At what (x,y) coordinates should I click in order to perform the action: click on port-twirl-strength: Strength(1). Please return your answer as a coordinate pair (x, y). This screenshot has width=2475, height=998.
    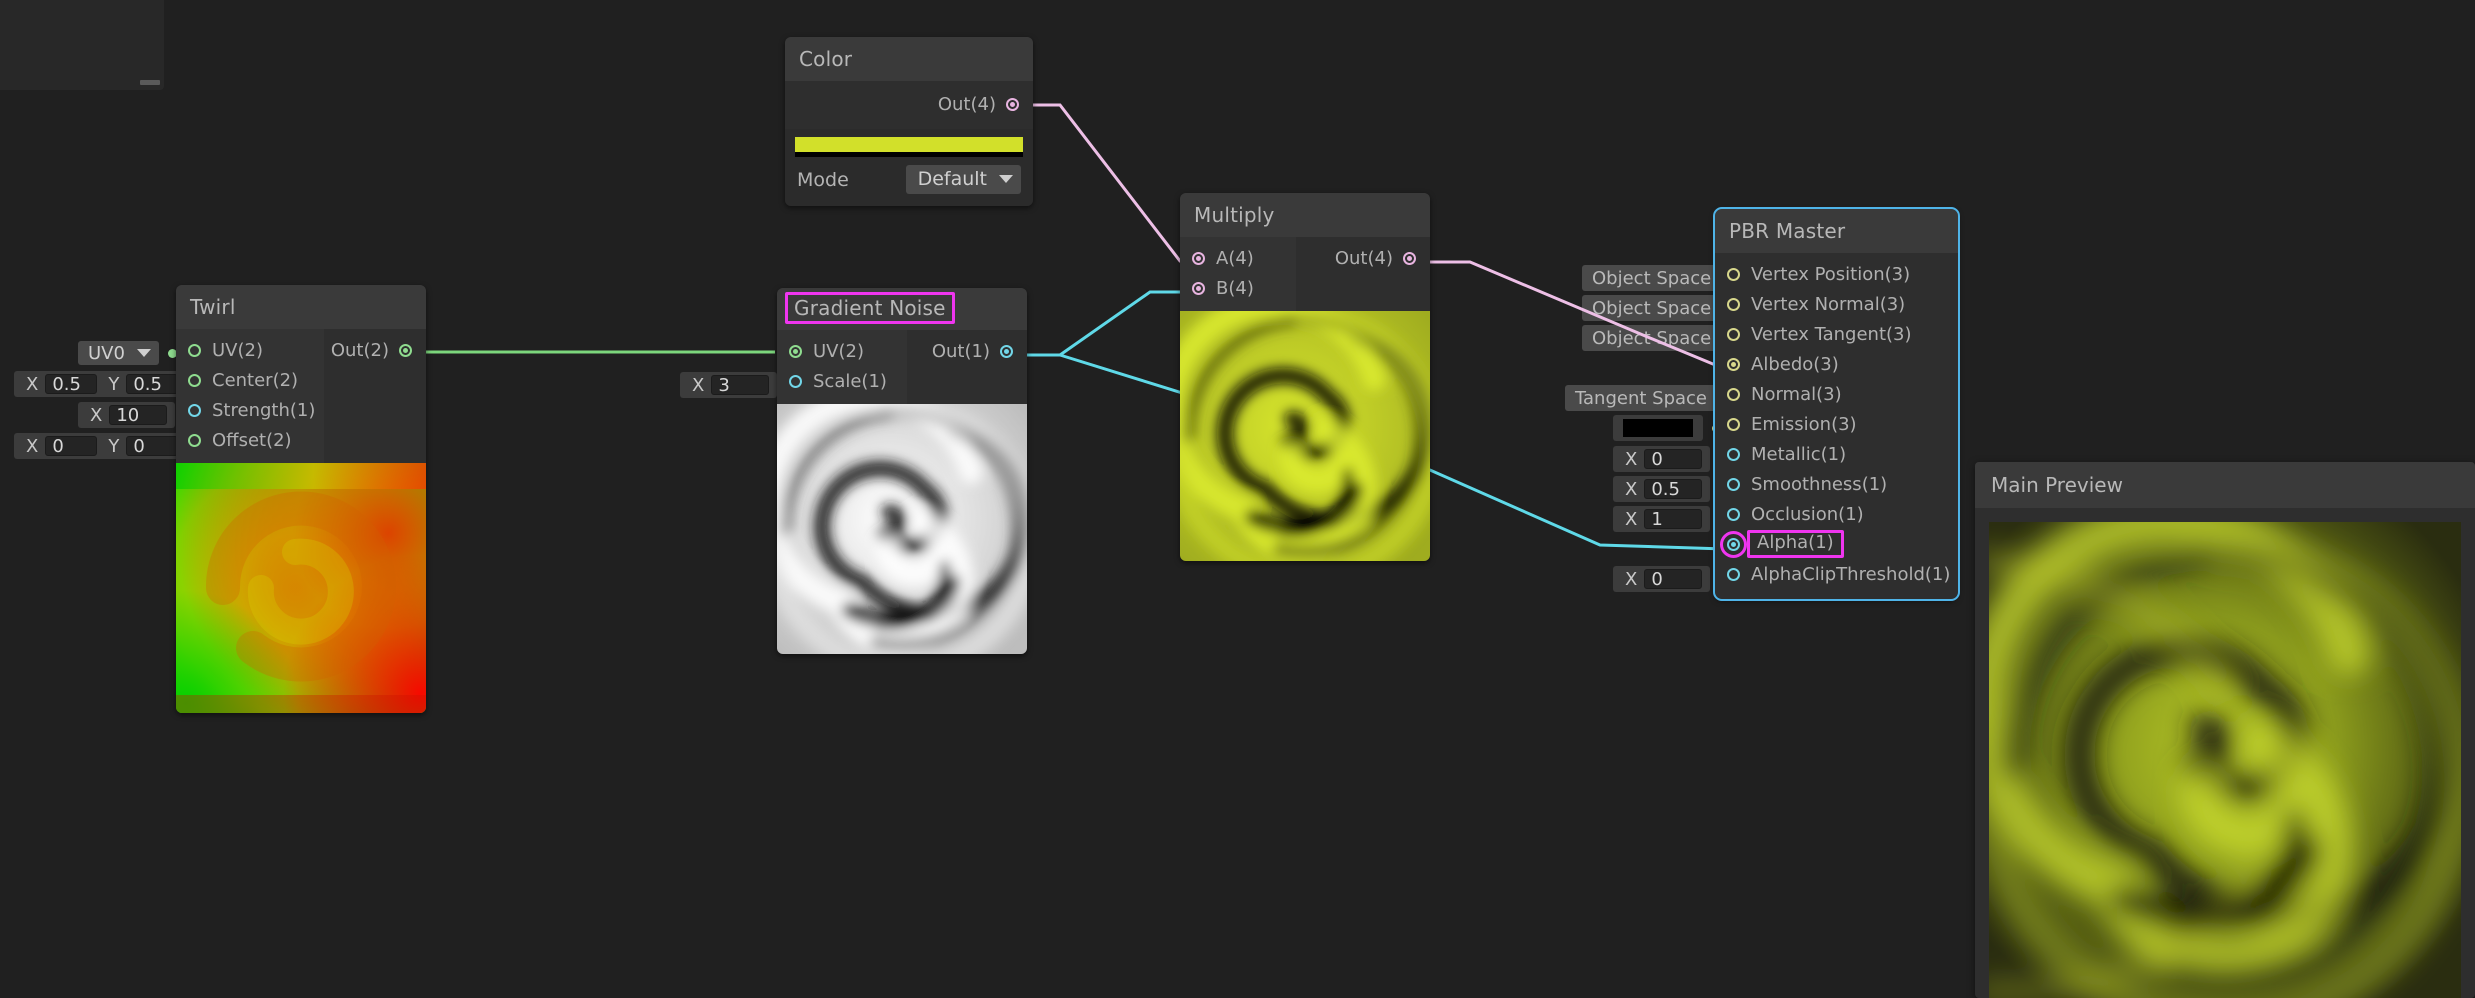
    Looking at the image, I should click on (250, 410).